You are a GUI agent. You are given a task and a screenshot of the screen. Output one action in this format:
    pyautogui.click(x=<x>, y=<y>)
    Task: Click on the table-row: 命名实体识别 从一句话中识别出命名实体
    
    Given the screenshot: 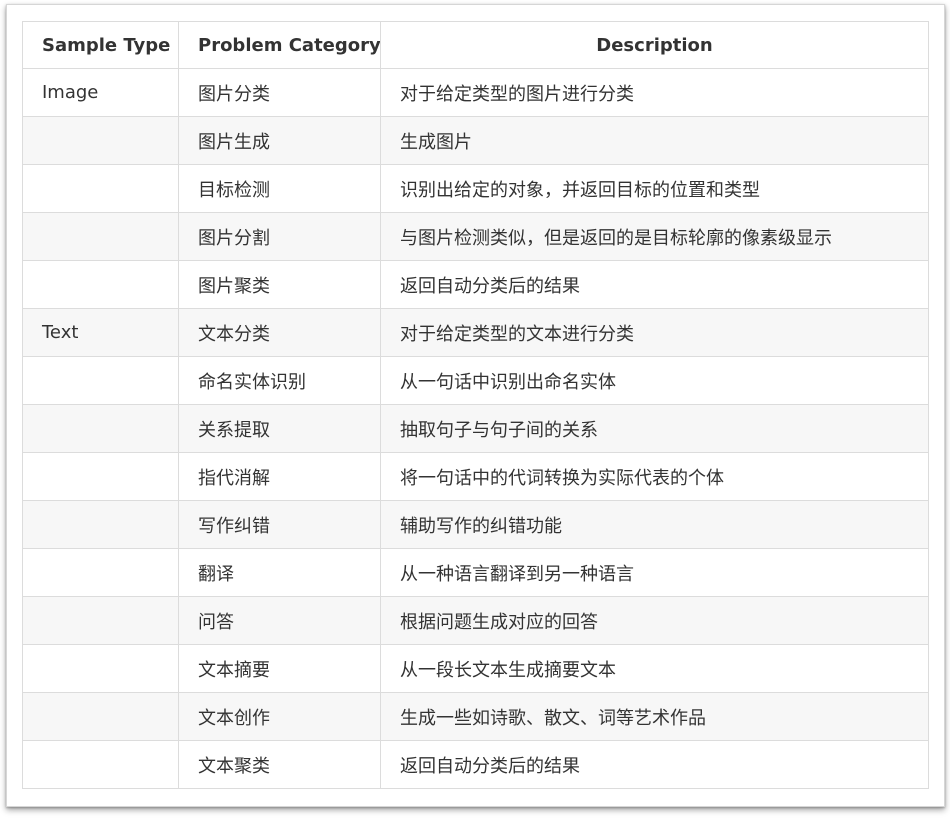 What is the action you would take?
    pyautogui.click(x=475, y=380)
    